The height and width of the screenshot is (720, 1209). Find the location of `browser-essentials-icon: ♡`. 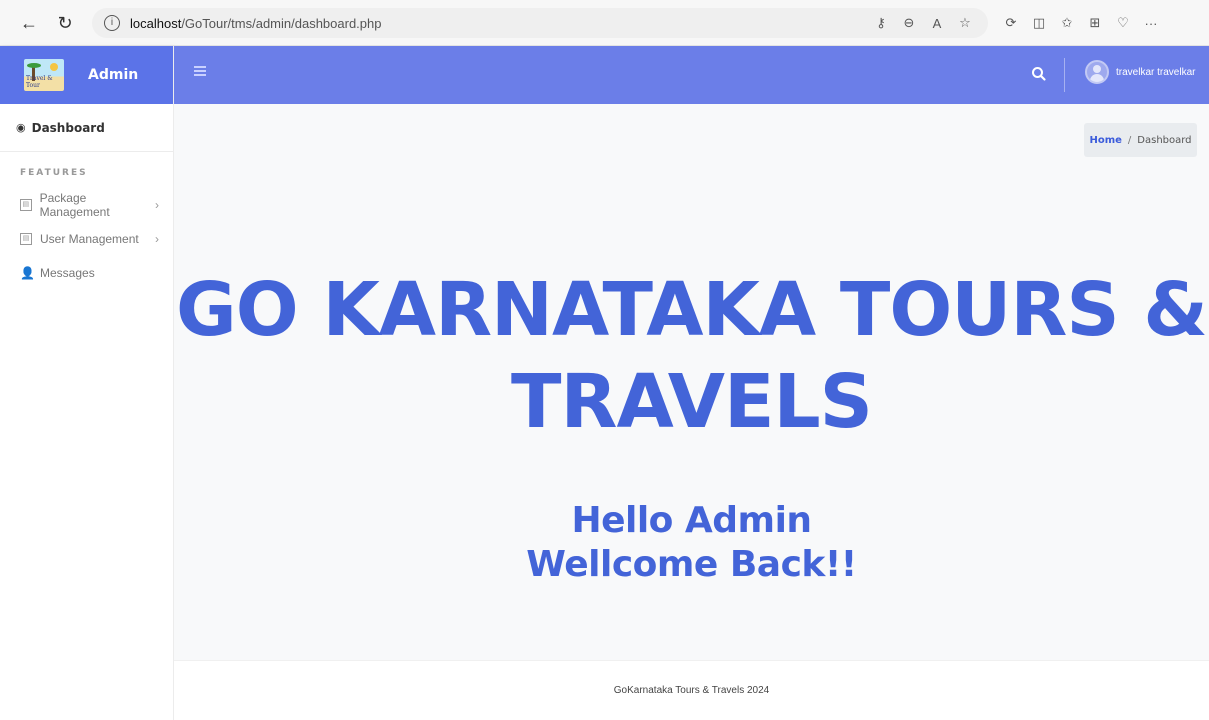

browser-essentials-icon: ♡ is located at coordinates (1123, 23).